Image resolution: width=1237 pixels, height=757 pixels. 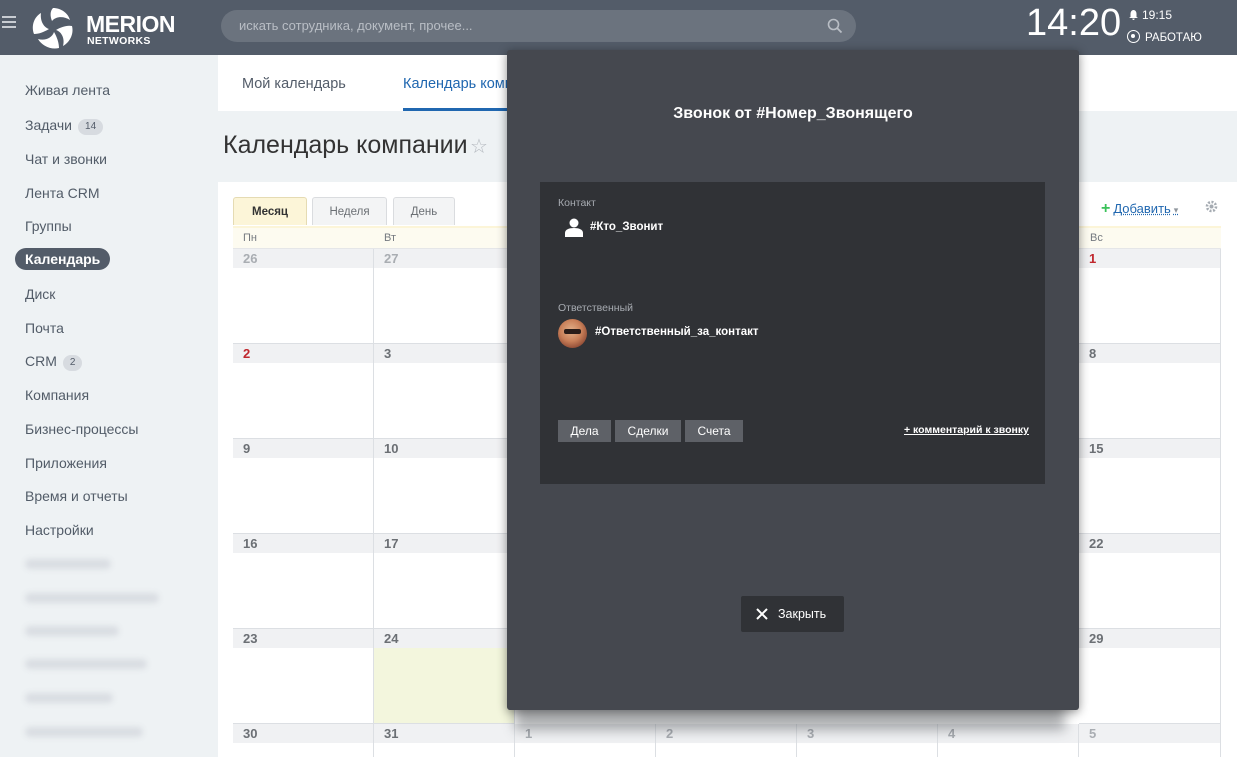 I want to click on add-label: Добавить, so click(x=1142, y=208).